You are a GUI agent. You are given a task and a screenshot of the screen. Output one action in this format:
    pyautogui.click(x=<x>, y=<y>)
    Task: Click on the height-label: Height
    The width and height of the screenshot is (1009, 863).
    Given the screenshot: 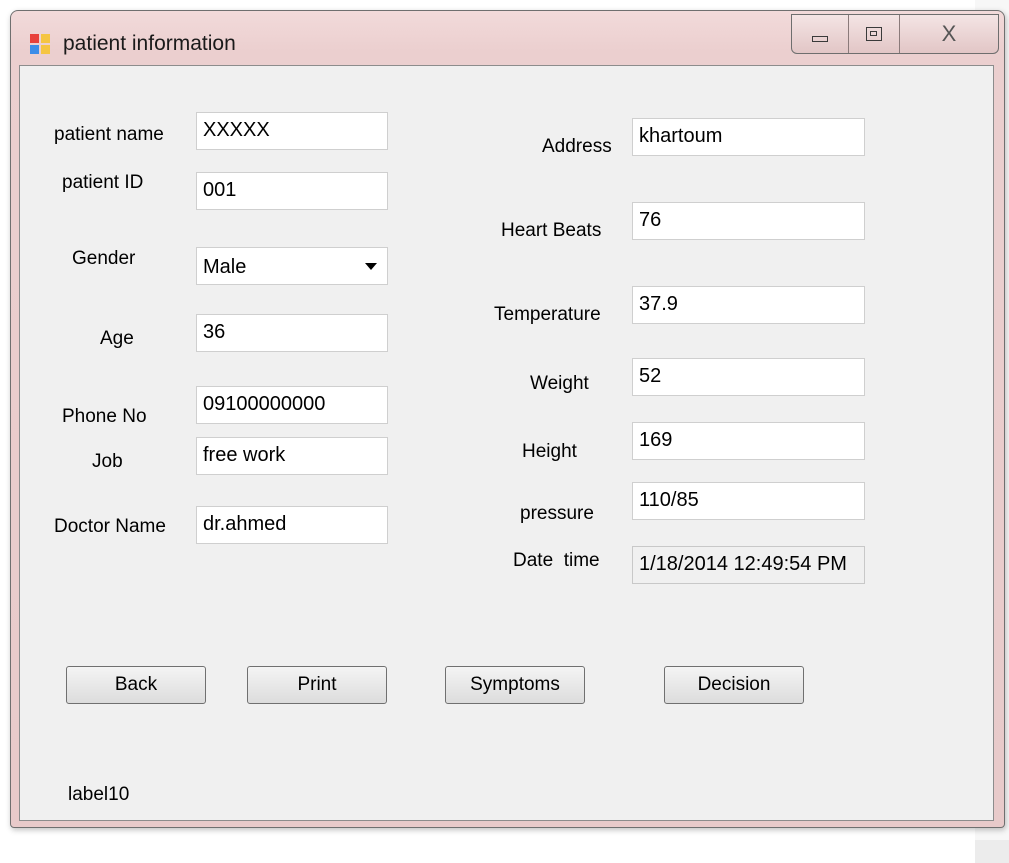 What is the action you would take?
    pyautogui.click(x=549, y=451)
    